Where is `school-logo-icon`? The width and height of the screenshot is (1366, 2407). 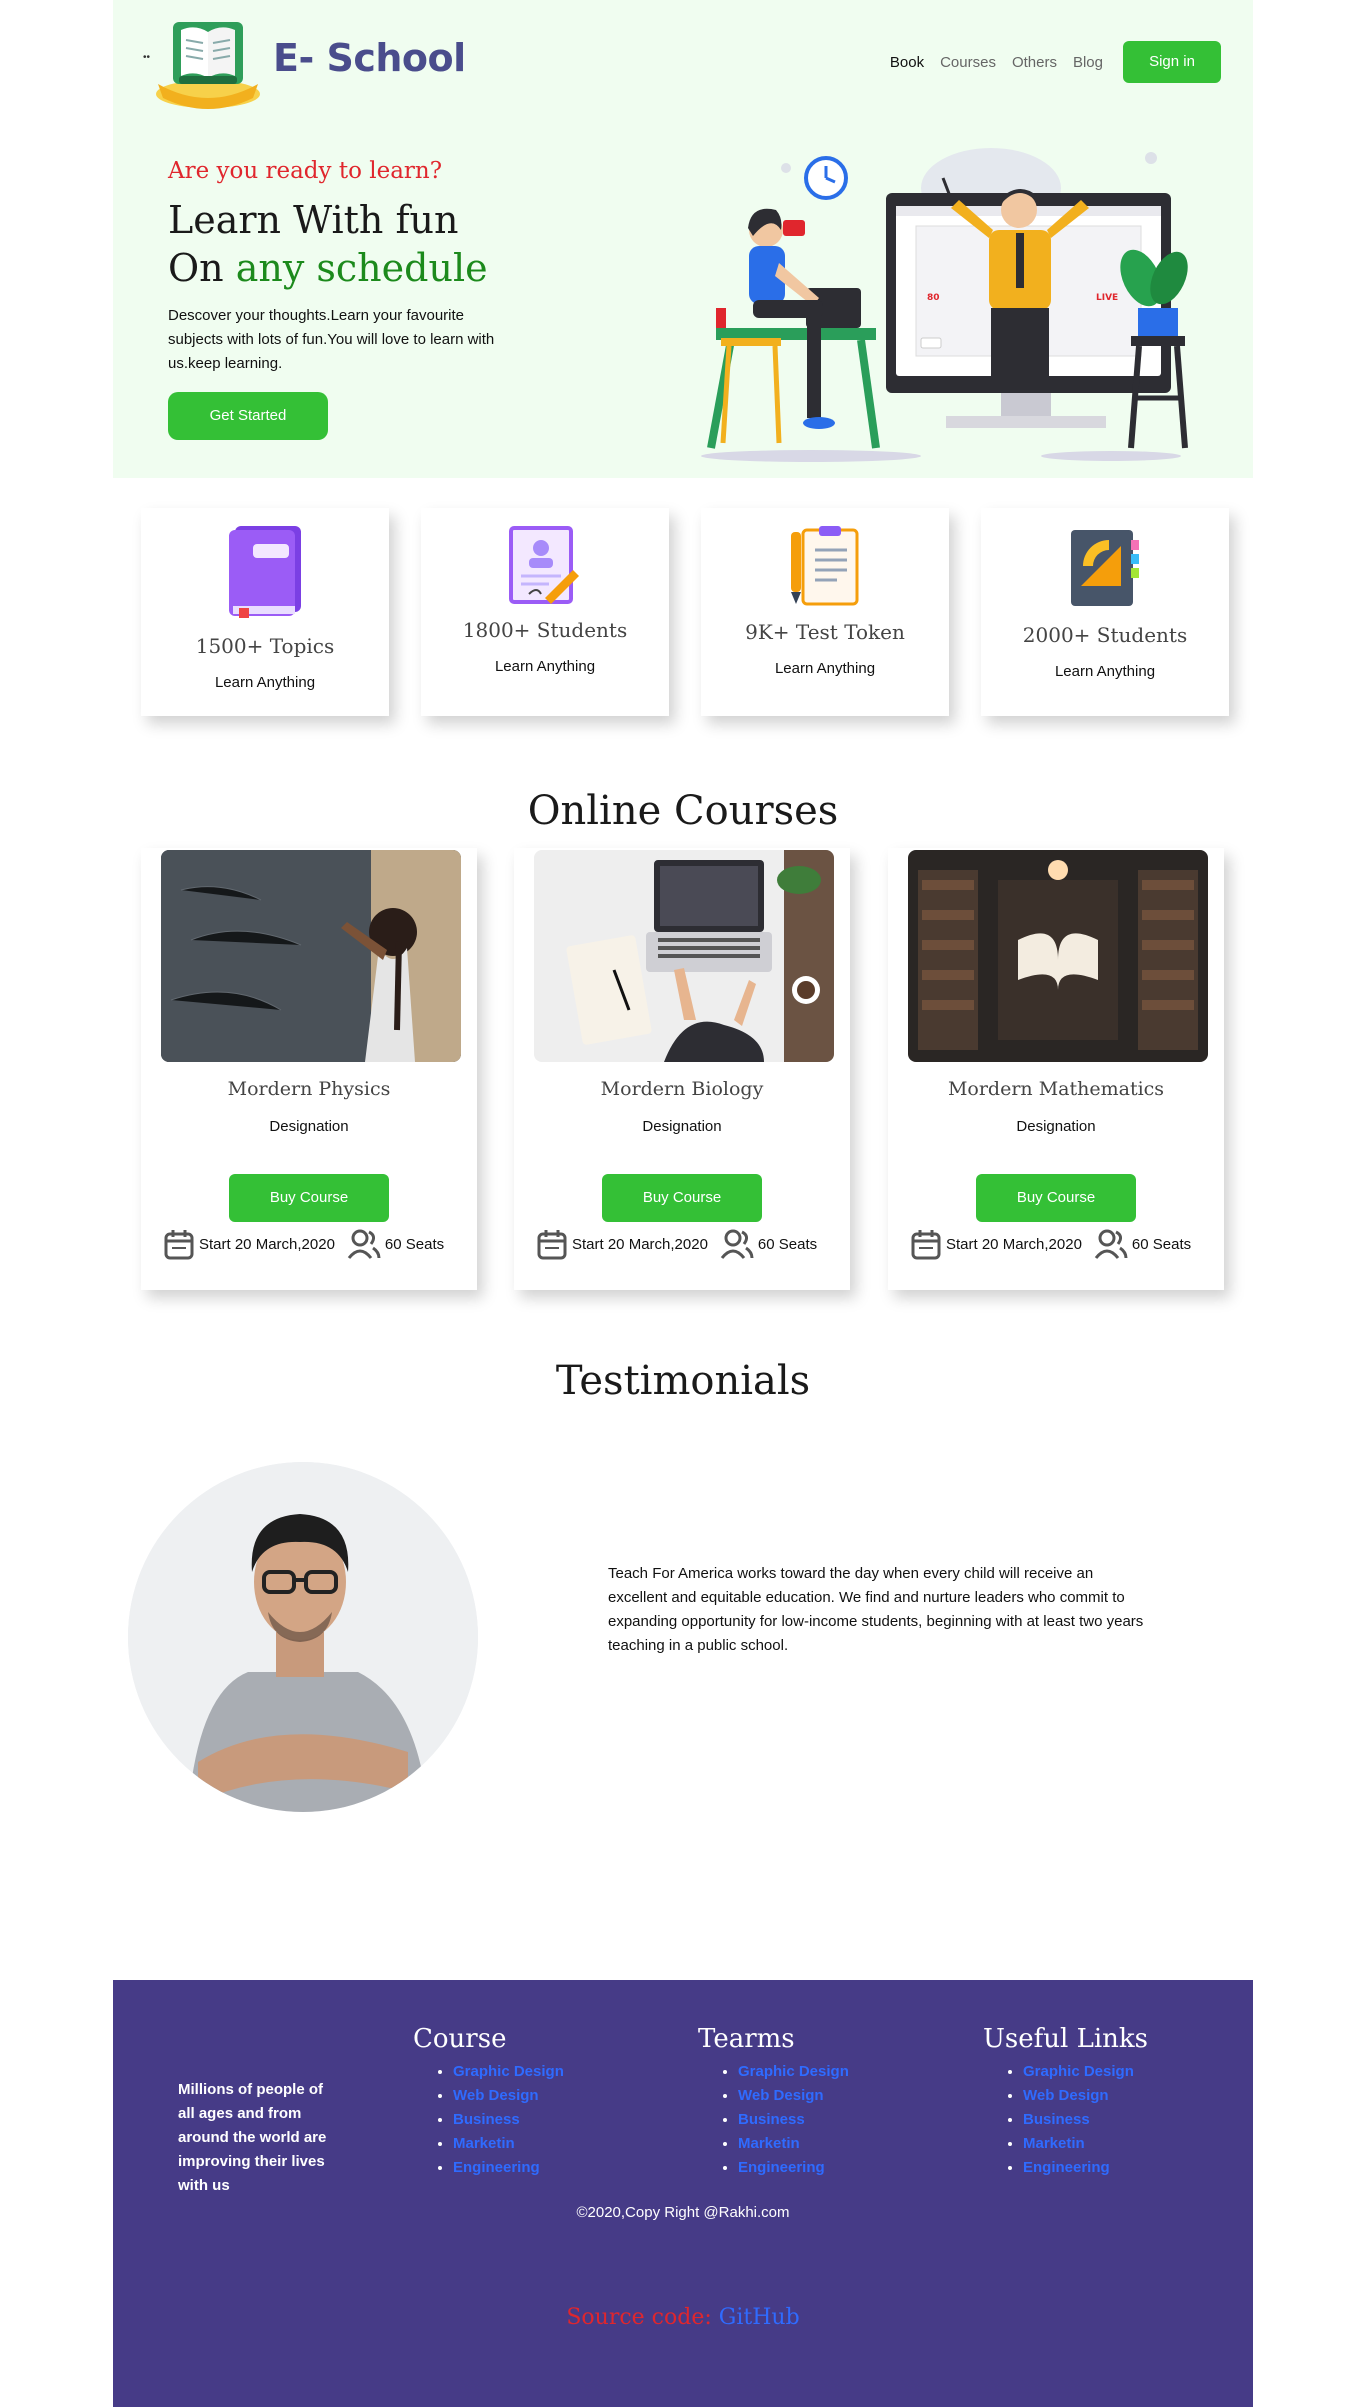
school-logo-icon is located at coordinates (208, 62).